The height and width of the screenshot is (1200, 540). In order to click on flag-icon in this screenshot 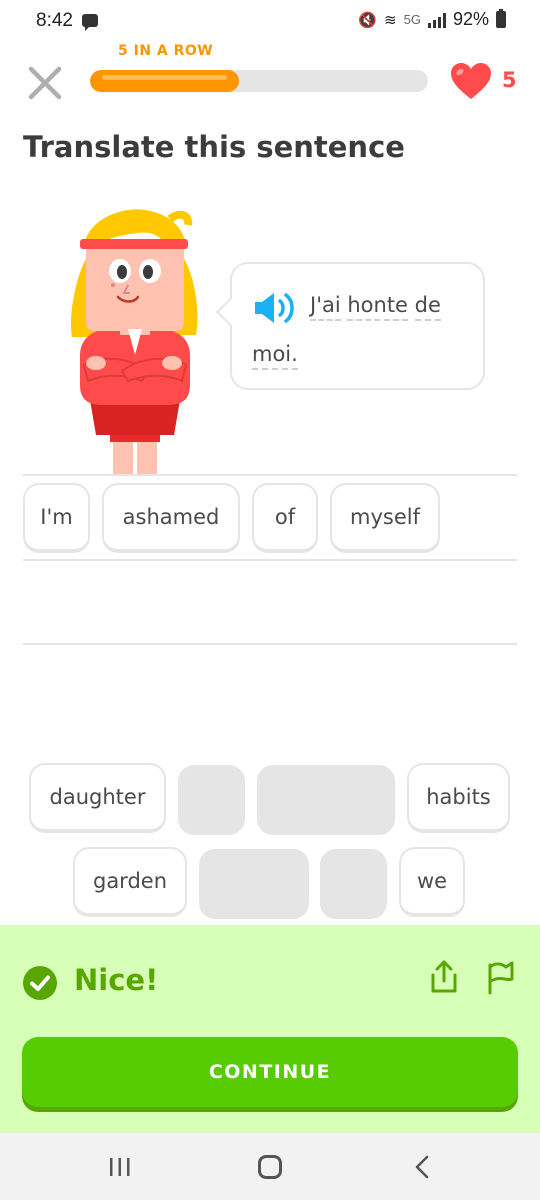, I will do `click(501, 977)`.